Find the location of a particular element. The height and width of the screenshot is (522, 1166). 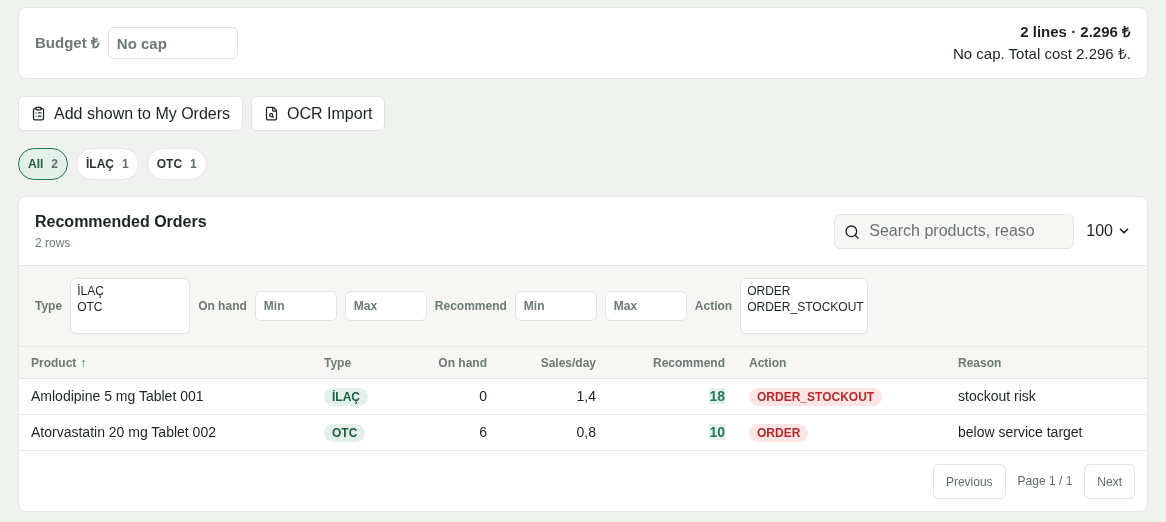

search-field: Search products, reaso is located at coordinates (954, 231).